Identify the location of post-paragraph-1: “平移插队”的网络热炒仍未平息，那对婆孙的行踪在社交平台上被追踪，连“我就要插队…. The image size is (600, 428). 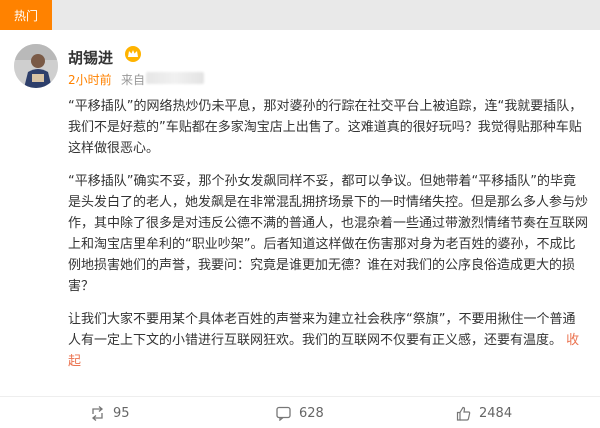
(325, 127).